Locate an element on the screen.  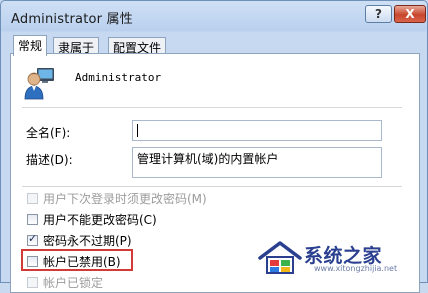
checkbox-password-never-expires: ✓ 密码永不过期(P) is located at coordinates (79, 240).